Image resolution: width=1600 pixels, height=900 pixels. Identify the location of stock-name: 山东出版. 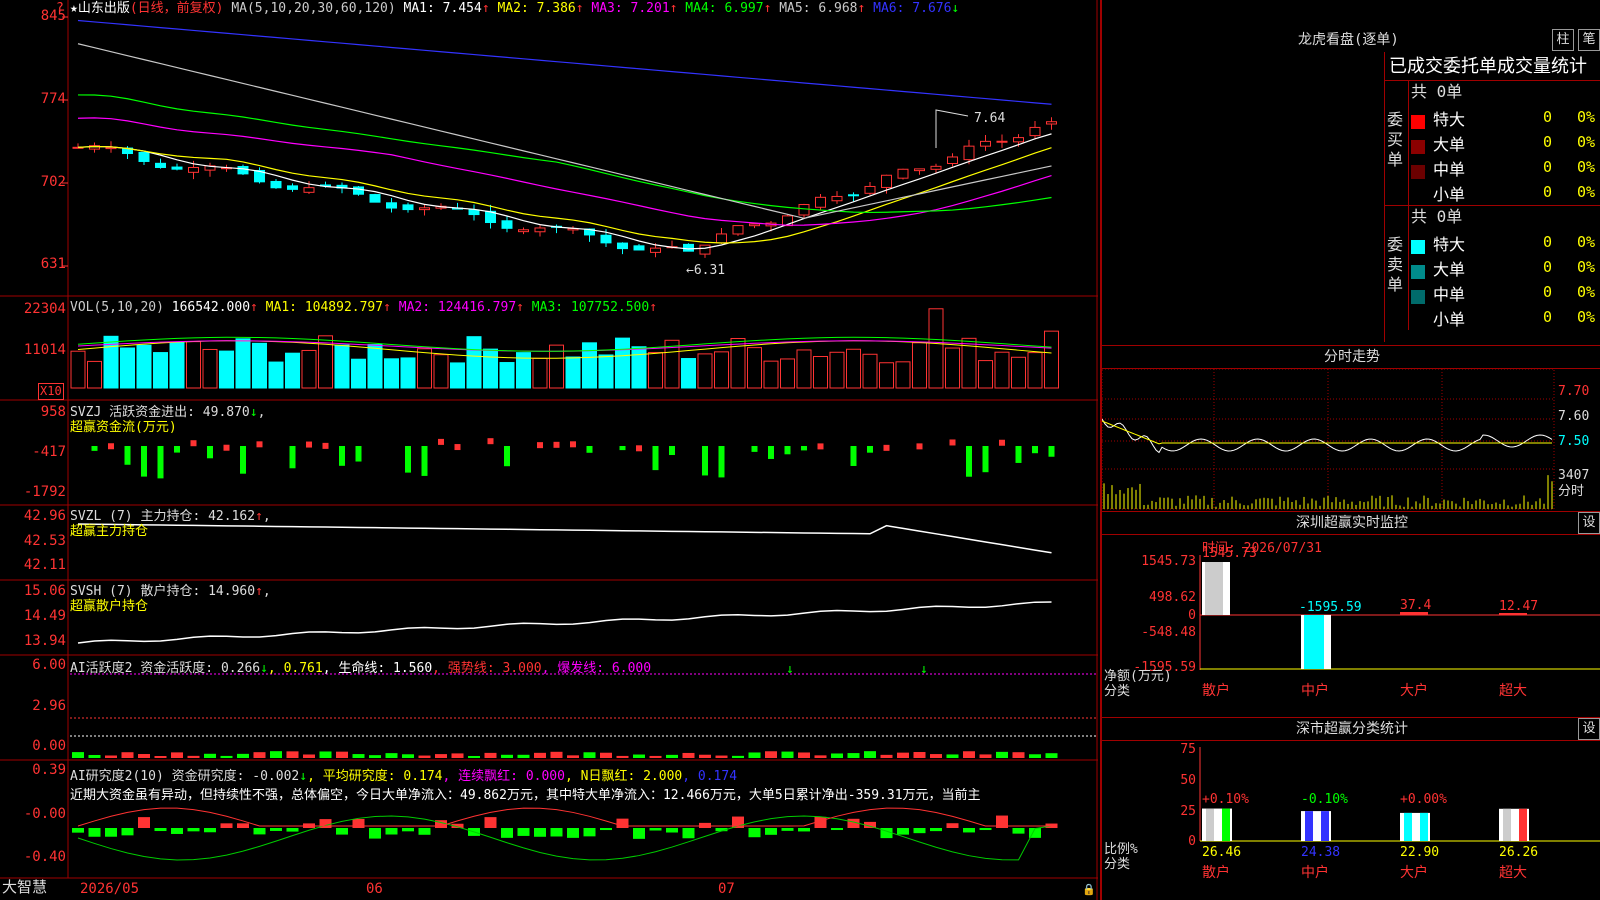
(104, 8).